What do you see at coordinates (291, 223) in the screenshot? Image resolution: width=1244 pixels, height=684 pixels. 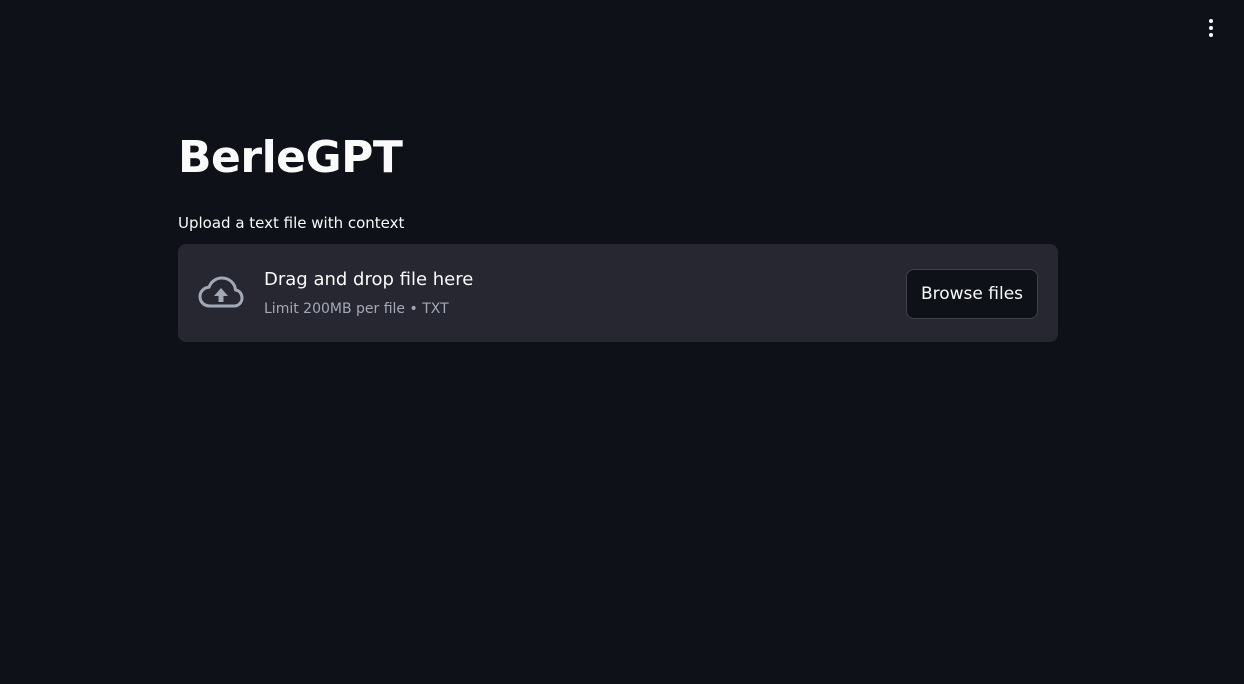 I see `file-uploader-label: Upload a text file with context` at bounding box center [291, 223].